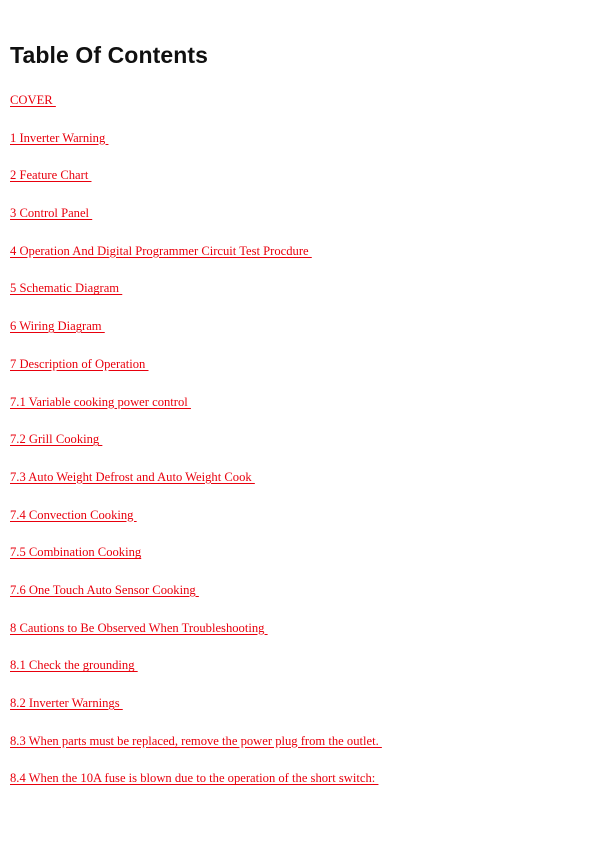  I want to click on list-item: 7.6 One Touch Auto Sensor Cooking, so click(290, 601).